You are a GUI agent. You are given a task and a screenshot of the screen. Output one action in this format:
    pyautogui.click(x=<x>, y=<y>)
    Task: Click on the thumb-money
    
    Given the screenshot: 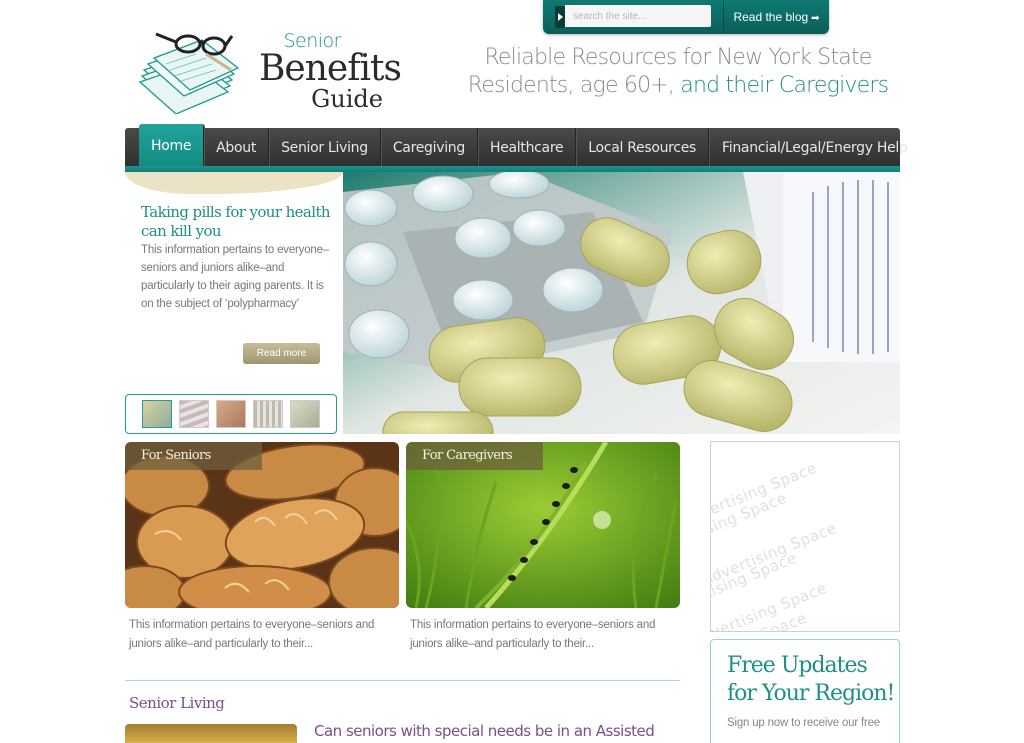 What is the action you would take?
    pyautogui.click(x=305, y=414)
    